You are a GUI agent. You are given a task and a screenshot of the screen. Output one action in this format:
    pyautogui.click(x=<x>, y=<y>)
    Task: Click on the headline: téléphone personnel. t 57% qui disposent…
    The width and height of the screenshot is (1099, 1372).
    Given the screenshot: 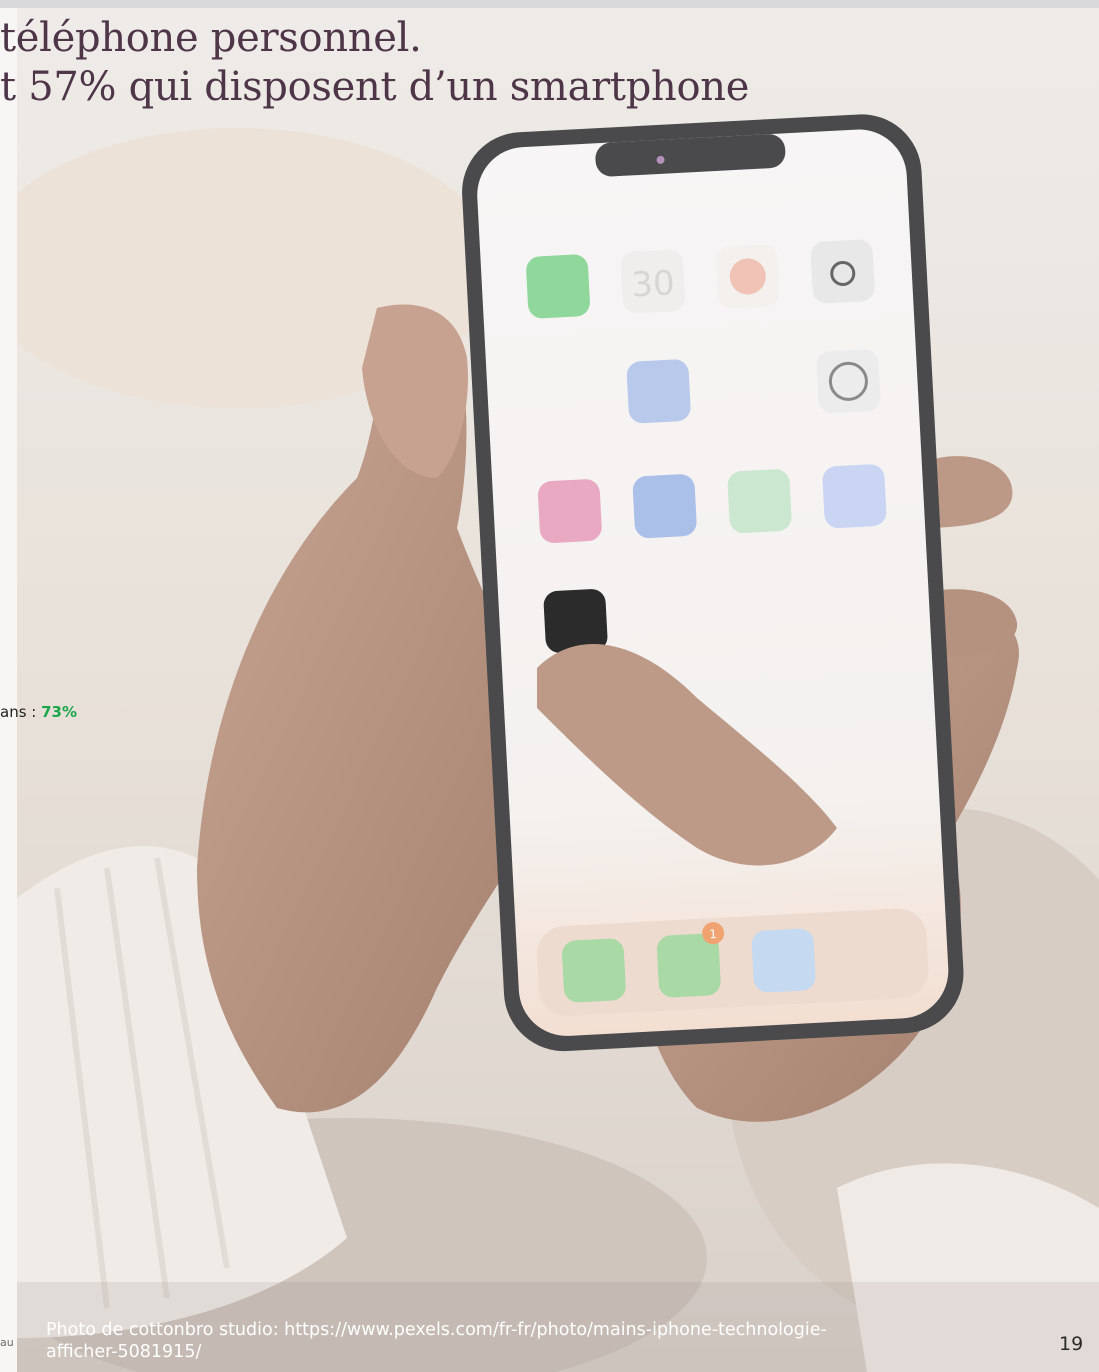 What is the action you would take?
    pyautogui.click(x=374, y=63)
    